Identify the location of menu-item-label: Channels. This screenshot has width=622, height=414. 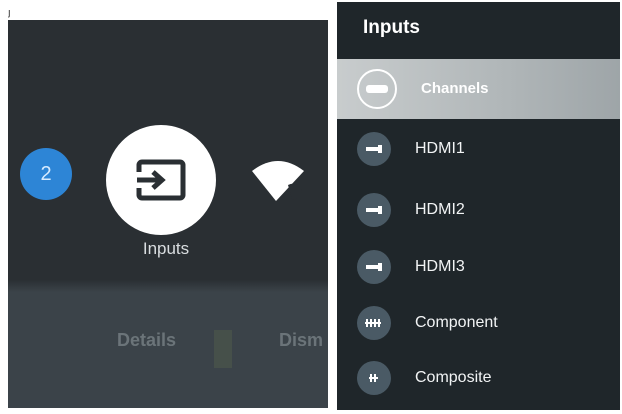
(455, 88).